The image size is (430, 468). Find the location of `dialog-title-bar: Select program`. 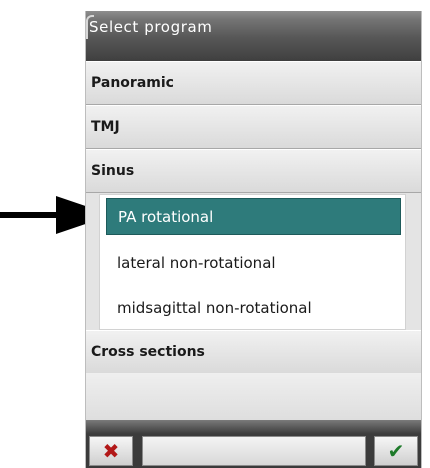

dialog-title-bar: Select program is located at coordinates (253, 36).